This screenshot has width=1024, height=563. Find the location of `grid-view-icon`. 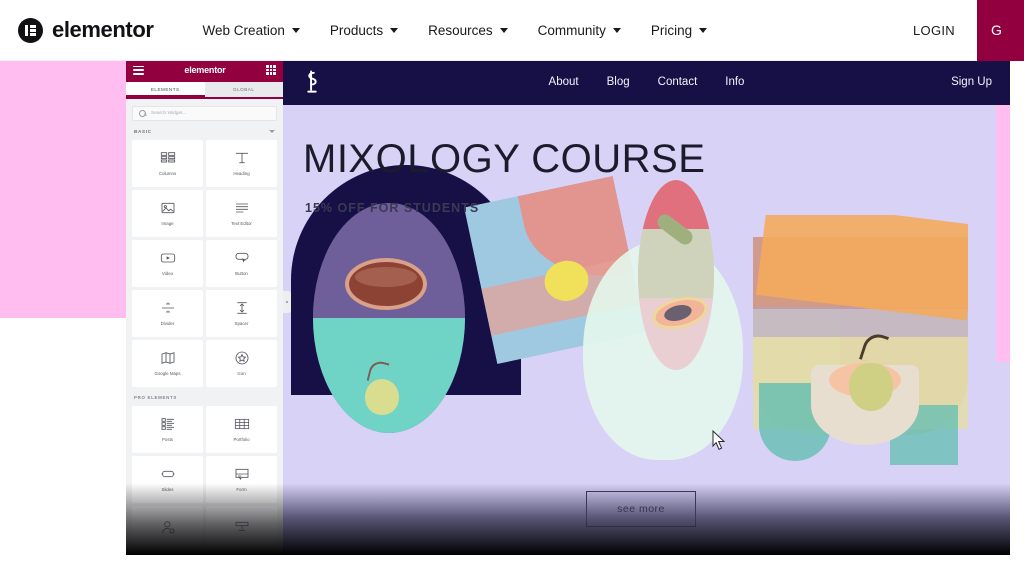

grid-view-icon is located at coordinates (271, 70).